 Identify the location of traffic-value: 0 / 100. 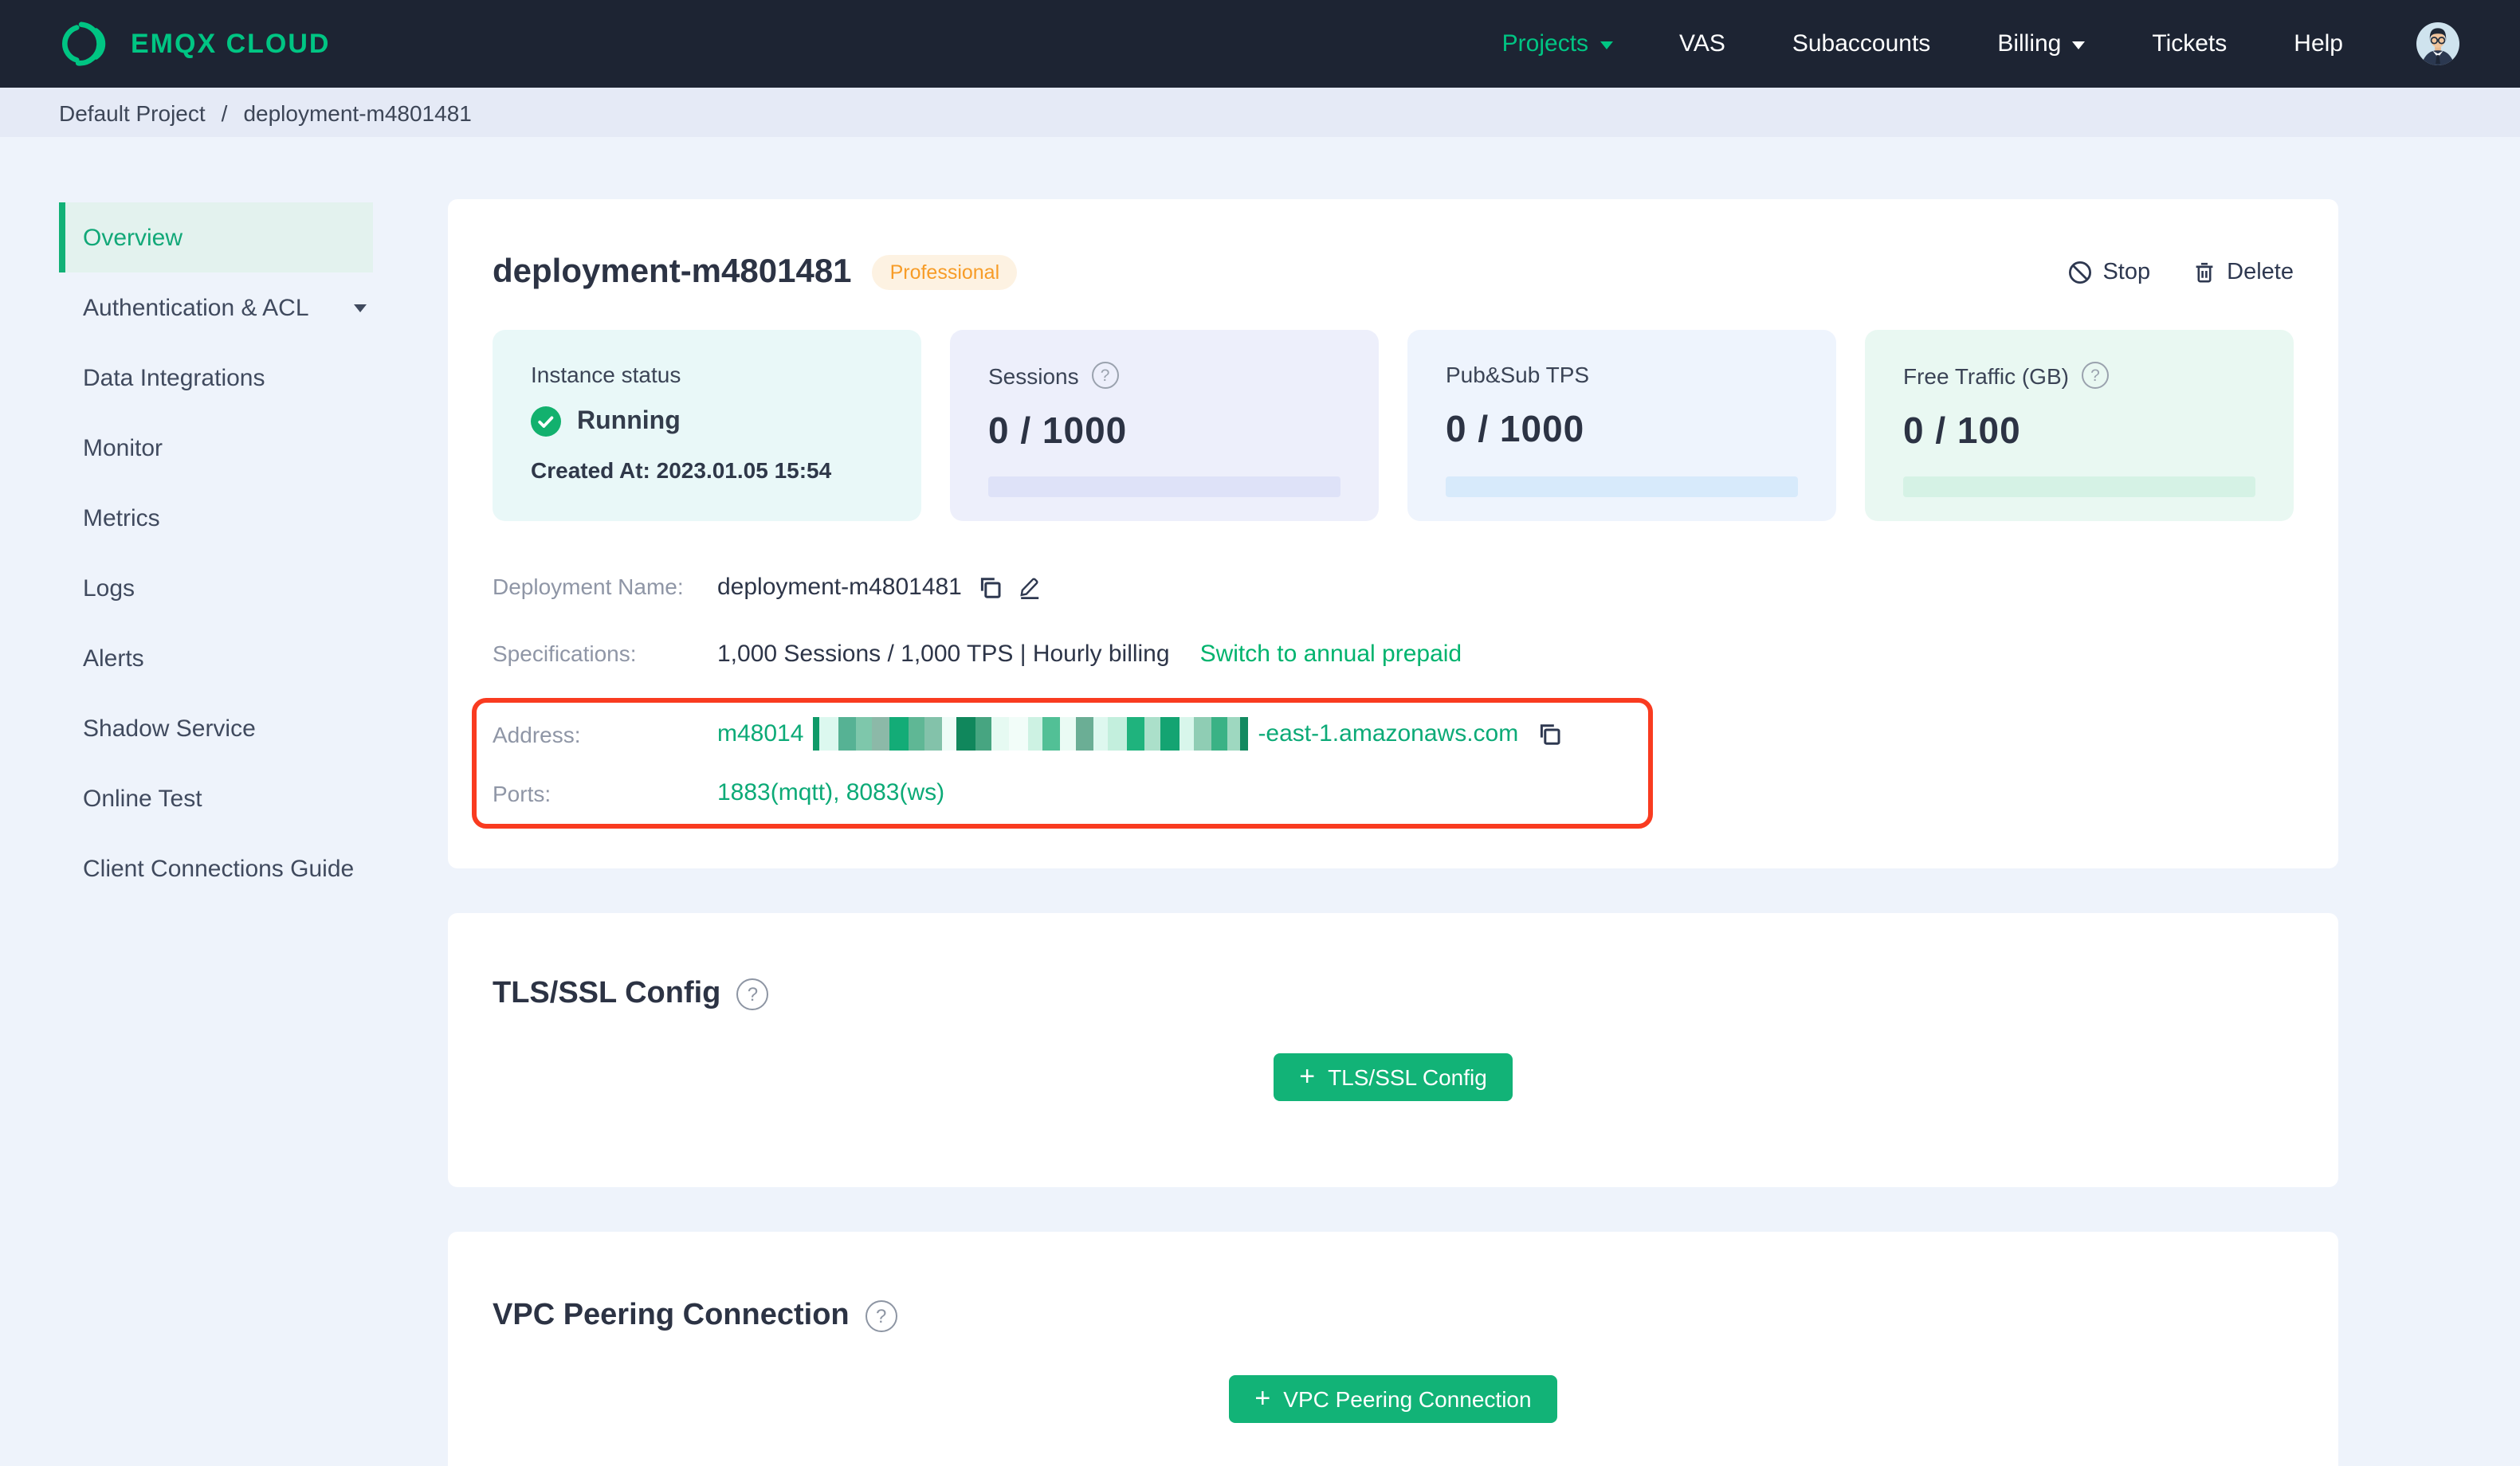
(1962, 430).